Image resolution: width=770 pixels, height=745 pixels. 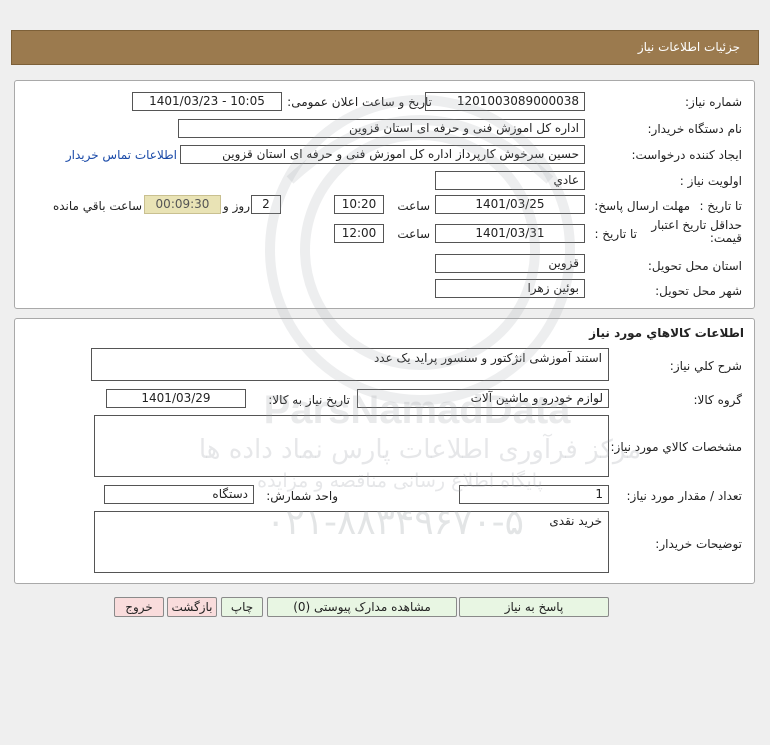 I want to click on need-date-label: تاریخ نیاز به کالا:, so click(x=309, y=400).